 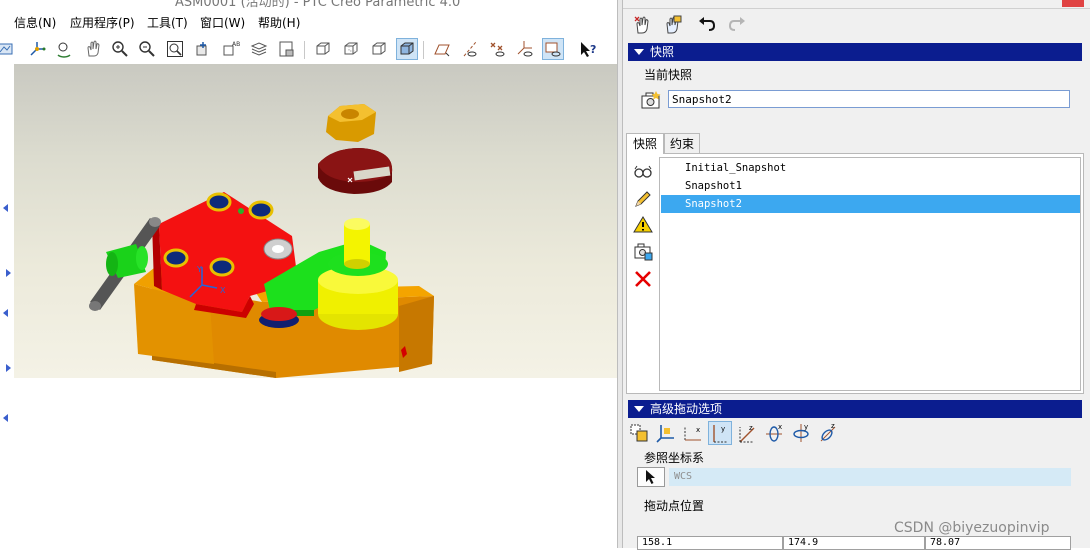 What do you see at coordinates (747, 433) in the screenshot?
I see `z-axis-drag-icon: z` at bounding box center [747, 433].